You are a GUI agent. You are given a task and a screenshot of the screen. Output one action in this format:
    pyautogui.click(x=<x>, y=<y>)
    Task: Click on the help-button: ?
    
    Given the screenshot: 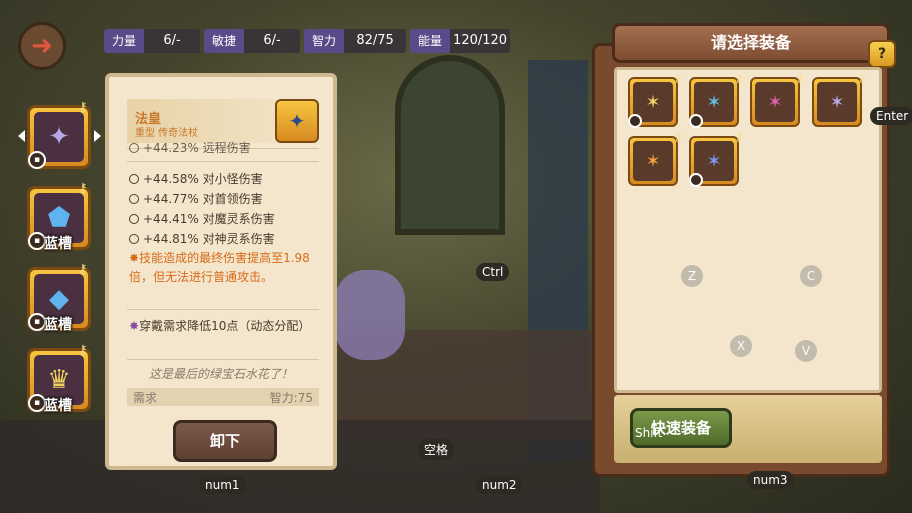 What is the action you would take?
    pyautogui.click(x=882, y=54)
    